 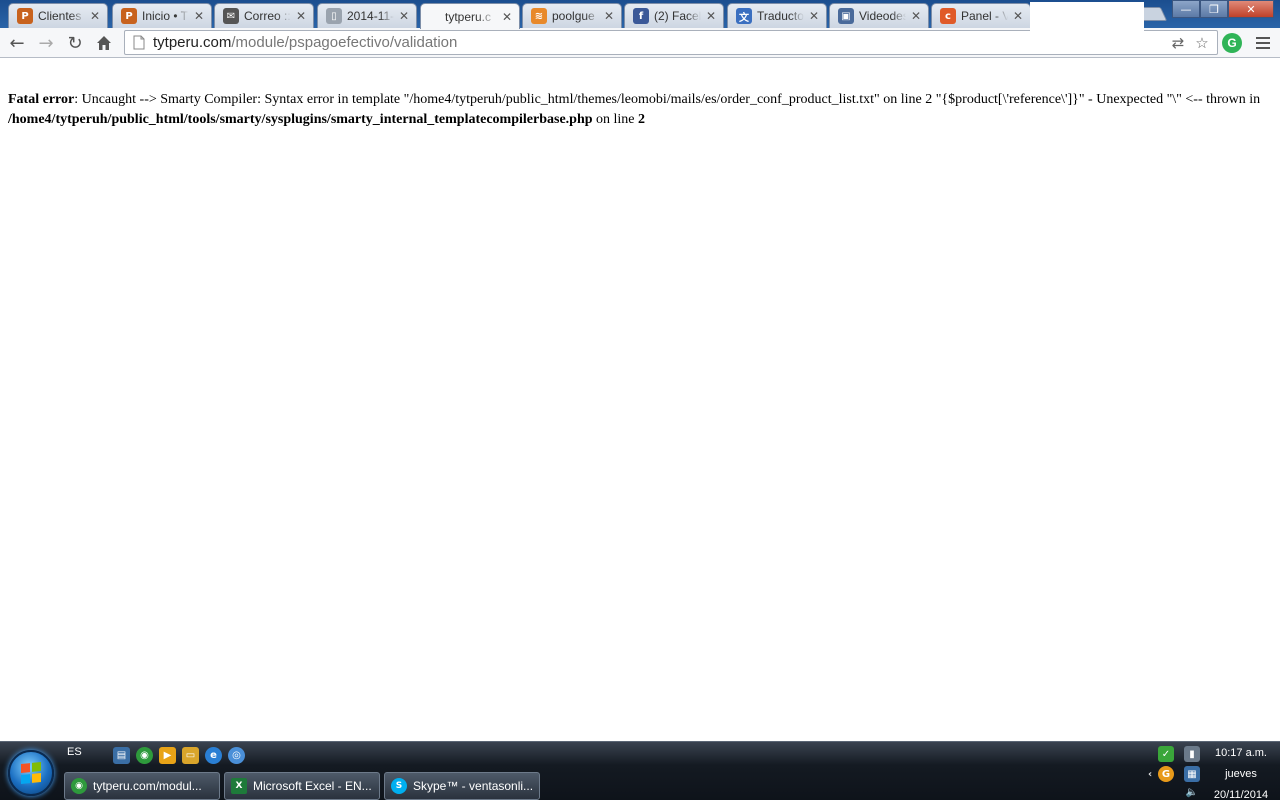 I want to click on excel-icon: X, so click(x=239, y=786).